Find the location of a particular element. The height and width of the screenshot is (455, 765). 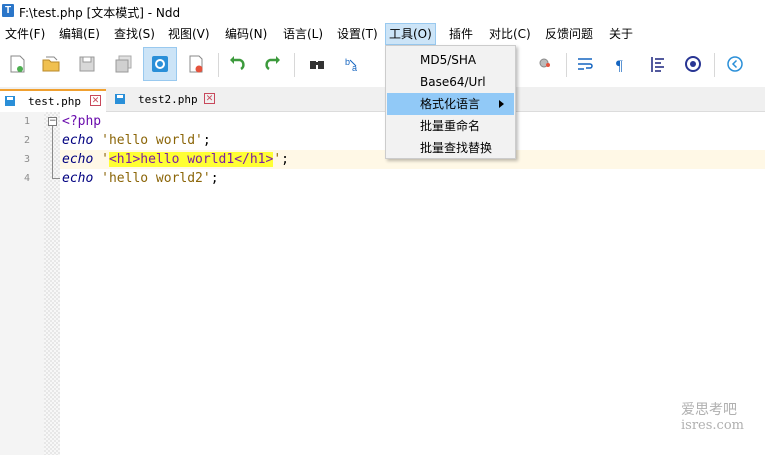

line-number: 2 is located at coordinates (26, 140).